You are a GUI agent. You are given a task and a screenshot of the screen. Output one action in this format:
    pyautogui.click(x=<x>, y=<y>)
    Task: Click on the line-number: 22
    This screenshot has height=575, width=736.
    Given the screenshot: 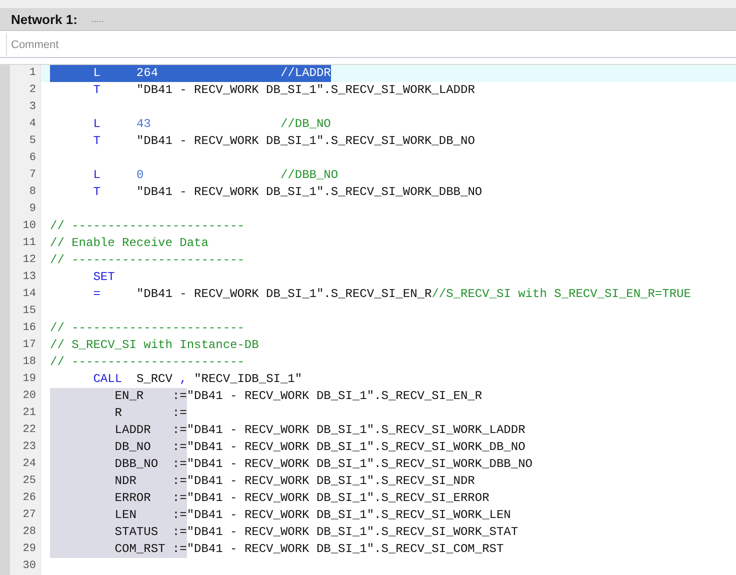 What is the action you would take?
    pyautogui.click(x=29, y=430)
    